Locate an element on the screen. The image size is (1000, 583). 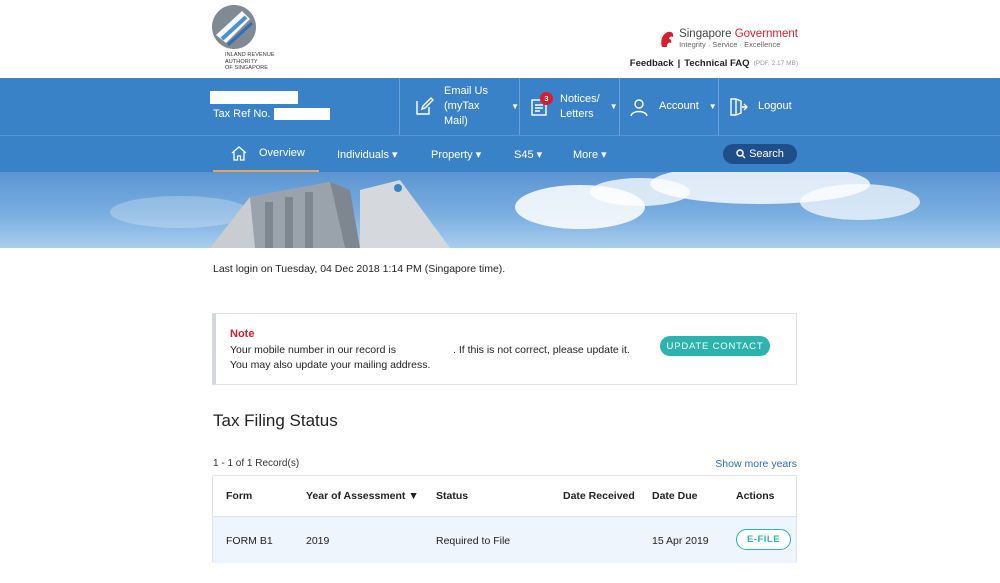
tax-ref-label: Tax Ref No. is located at coordinates (242, 114).